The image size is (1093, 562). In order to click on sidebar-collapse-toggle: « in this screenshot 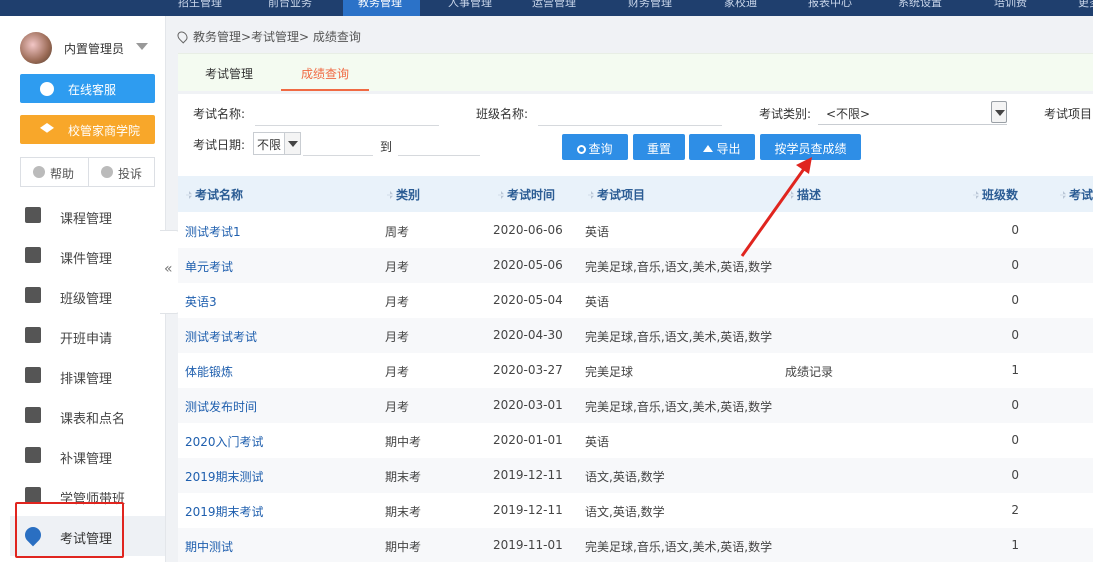, I will do `click(170, 272)`.